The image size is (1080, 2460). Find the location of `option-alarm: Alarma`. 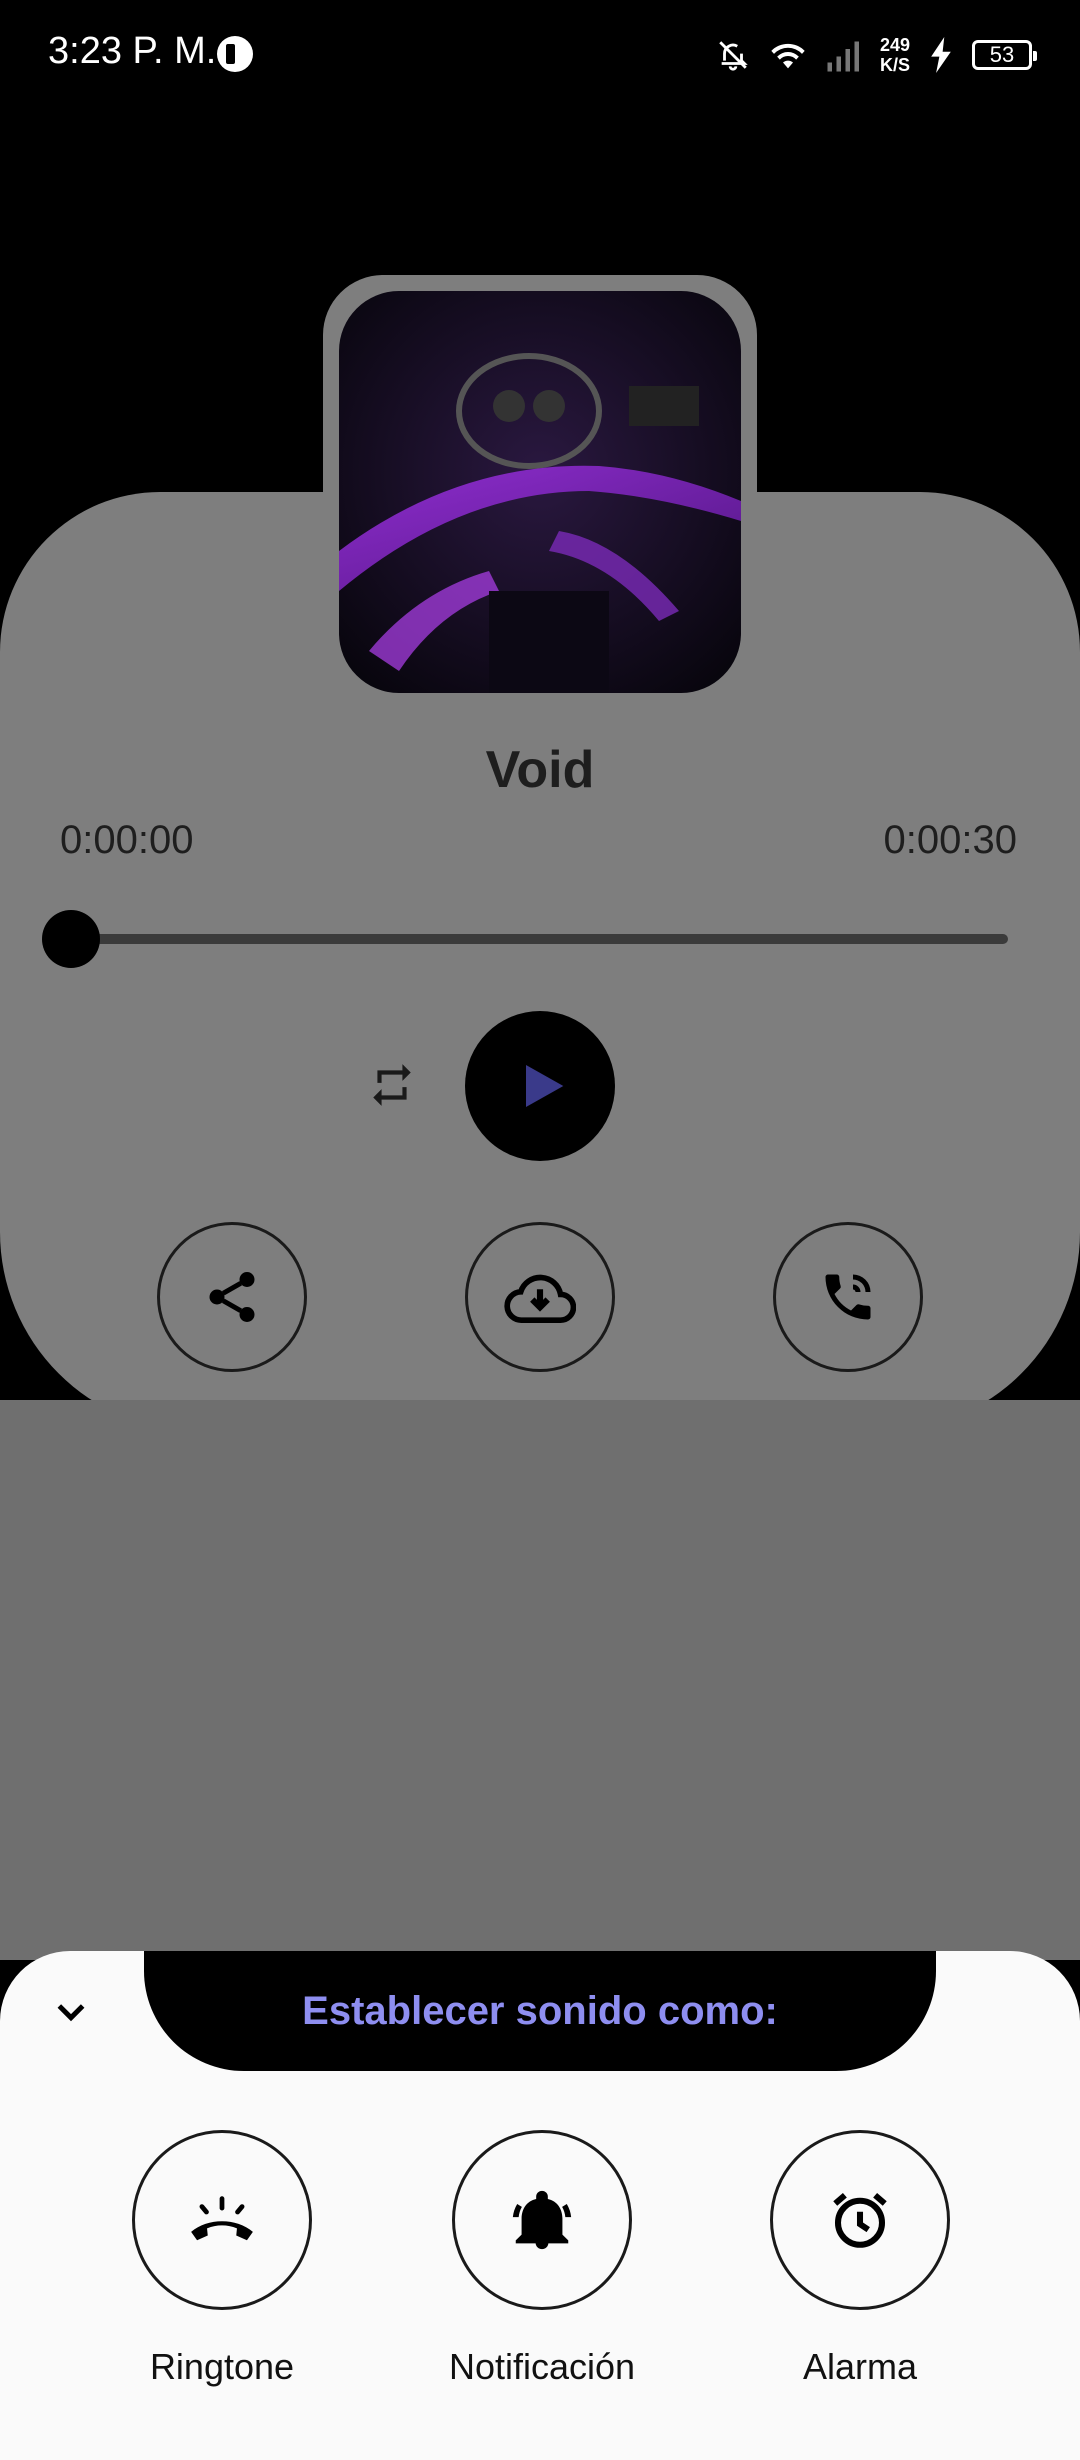

option-alarm: Alarma is located at coordinates (860, 2259).